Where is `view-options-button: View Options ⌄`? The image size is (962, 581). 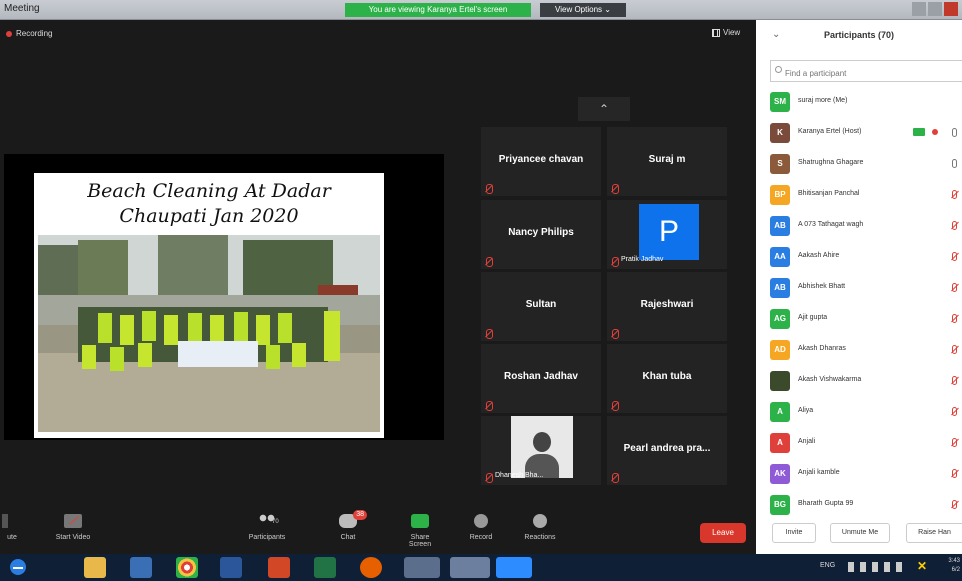 view-options-button: View Options ⌄ is located at coordinates (583, 10).